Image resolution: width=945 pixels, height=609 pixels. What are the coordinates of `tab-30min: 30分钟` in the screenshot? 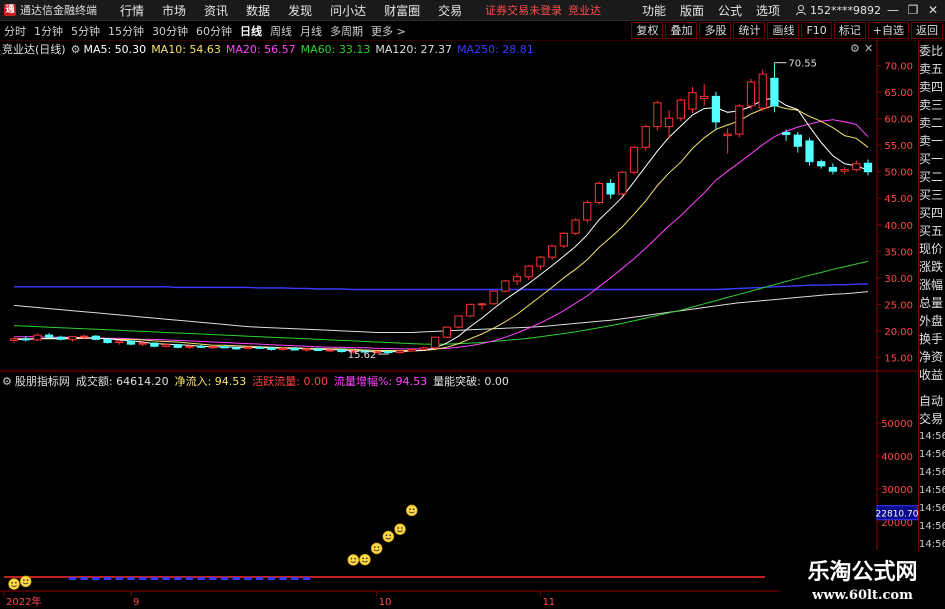 It's located at (170, 31).